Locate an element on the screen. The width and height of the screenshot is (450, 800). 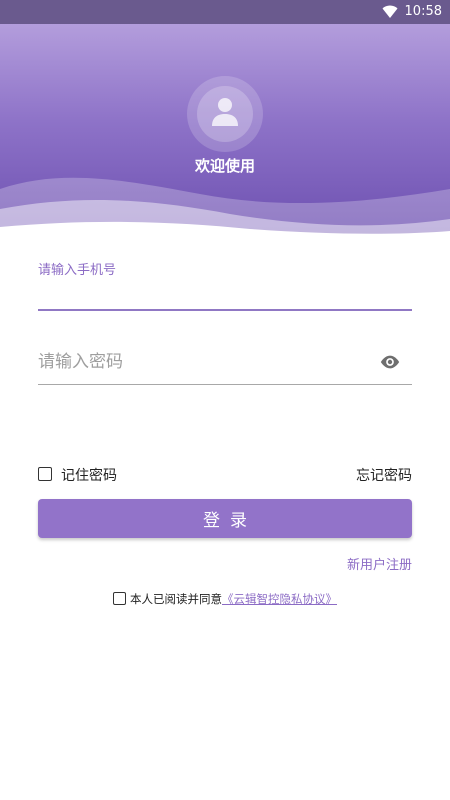
avatar is located at coordinates (225, 114).